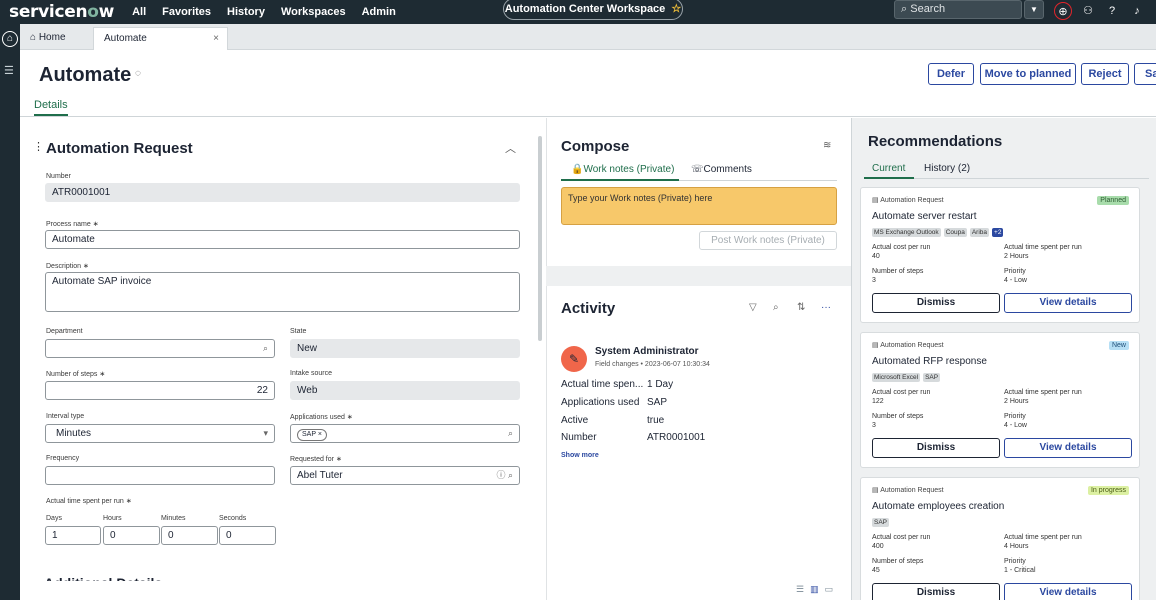 This screenshot has width=1156, height=600. I want to click on tab-details: Details, so click(51, 107).